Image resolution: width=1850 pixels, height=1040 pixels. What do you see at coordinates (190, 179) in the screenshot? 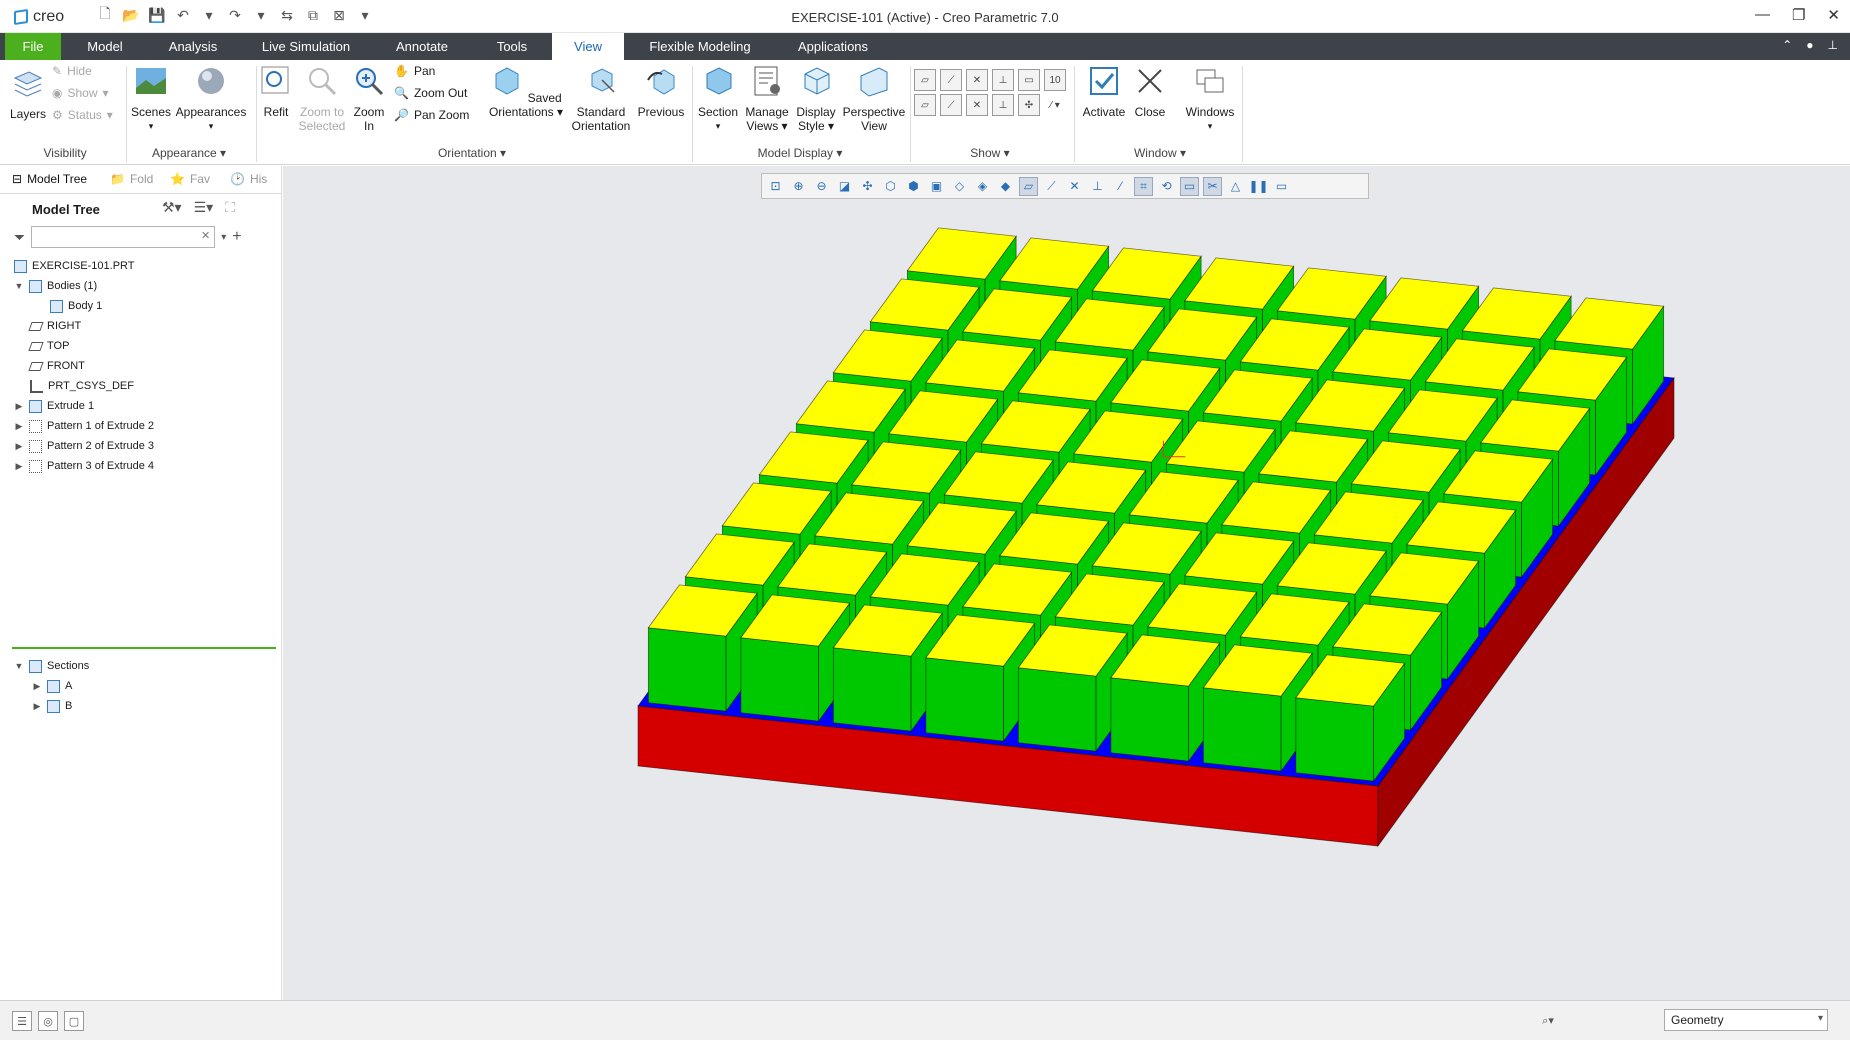
I see `tab-favorites: ⭐ Fav` at bounding box center [190, 179].